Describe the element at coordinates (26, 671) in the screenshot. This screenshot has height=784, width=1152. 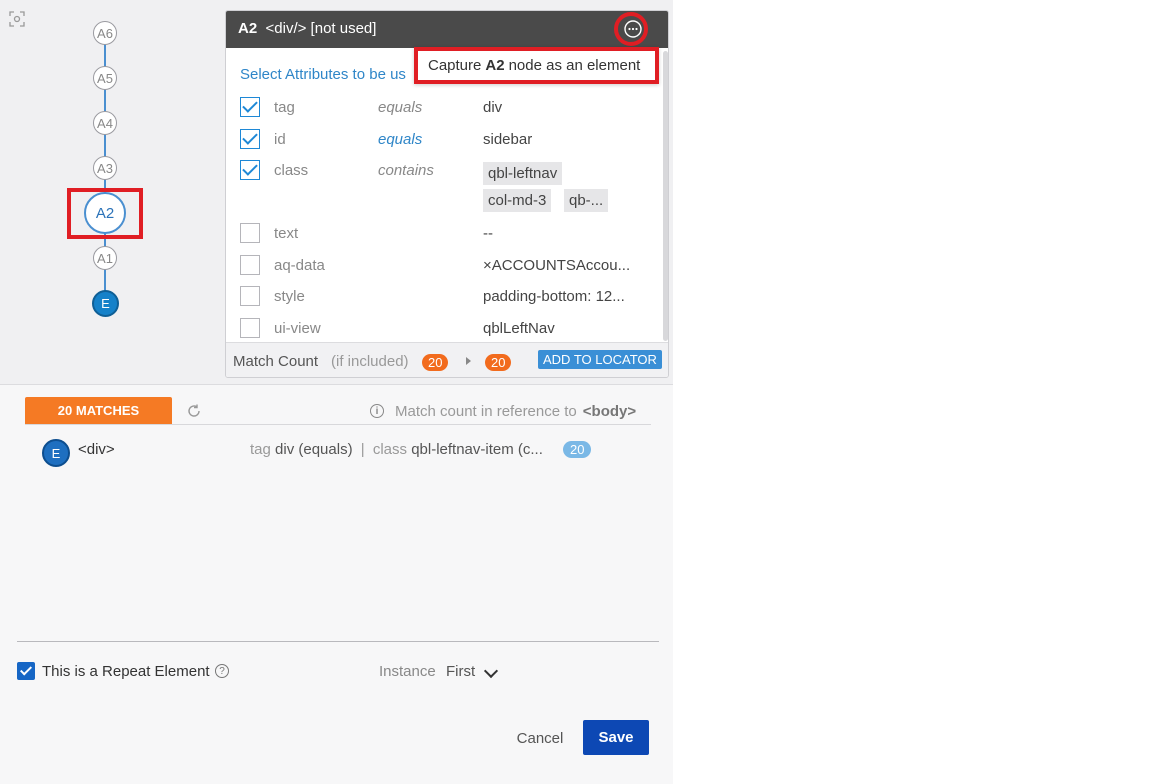
I see `repeat-element-checkbox` at that location.